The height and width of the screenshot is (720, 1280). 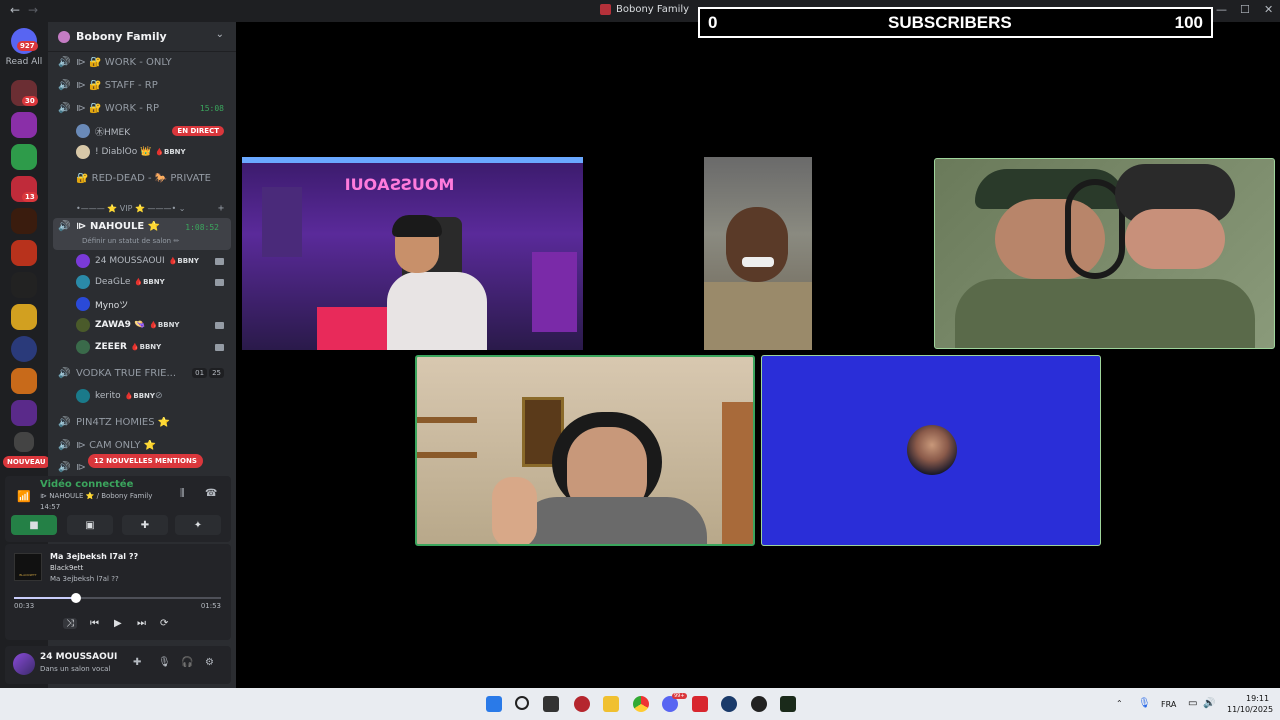 What do you see at coordinates (156, 396) in the screenshot?
I see `voice-user: kerito 🩸BBNY ⊘` at bounding box center [156, 396].